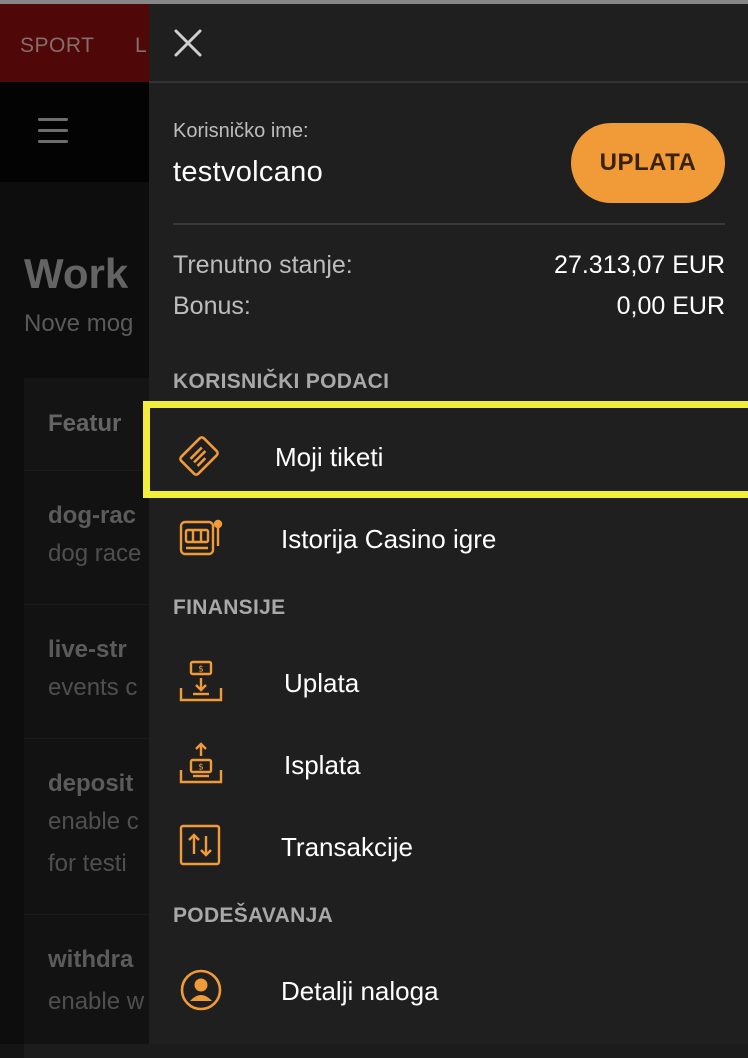 Image resolution: width=748 pixels, height=1058 pixels. What do you see at coordinates (201, 682) in the screenshot?
I see `deposit-tray-icon: $` at bounding box center [201, 682].